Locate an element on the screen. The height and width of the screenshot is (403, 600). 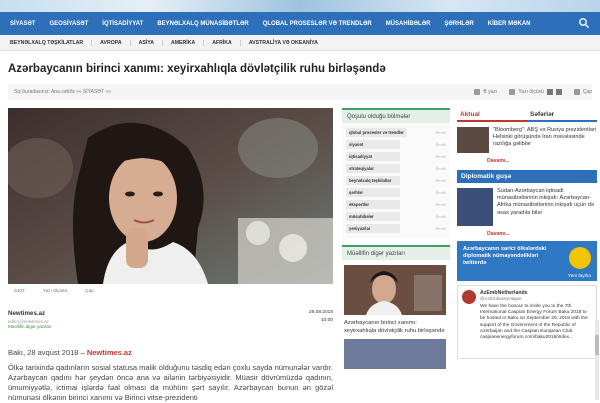
tweet-scrollbar is located at coordinates (597, 360).